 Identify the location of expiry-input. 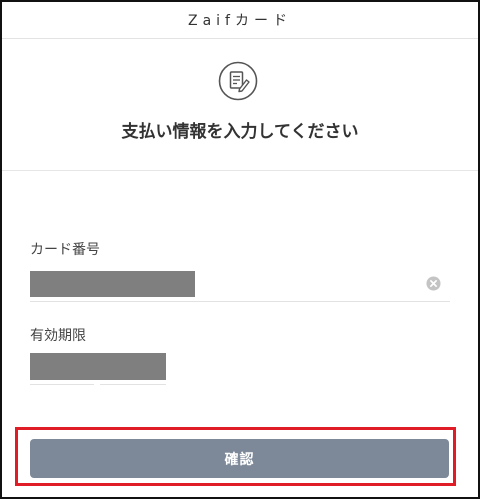
(98, 366).